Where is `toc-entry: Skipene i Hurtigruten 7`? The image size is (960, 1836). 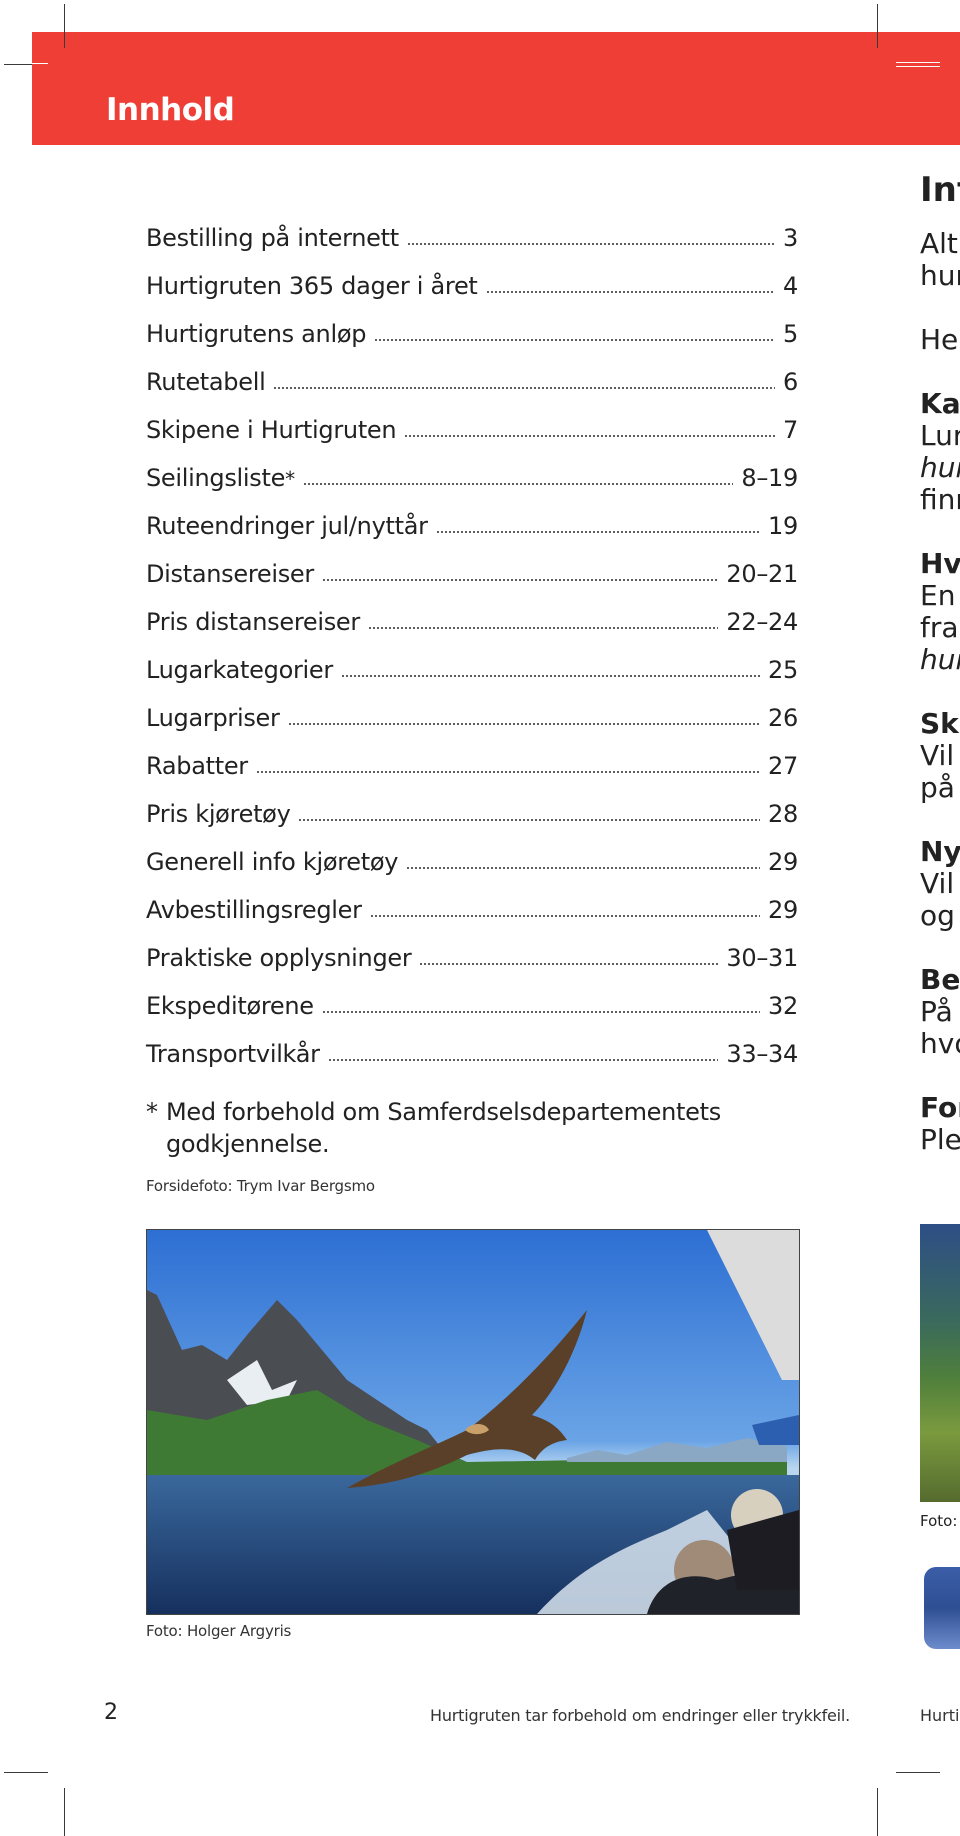
toc-entry: Skipene i Hurtigruten 7 is located at coordinates (472, 434).